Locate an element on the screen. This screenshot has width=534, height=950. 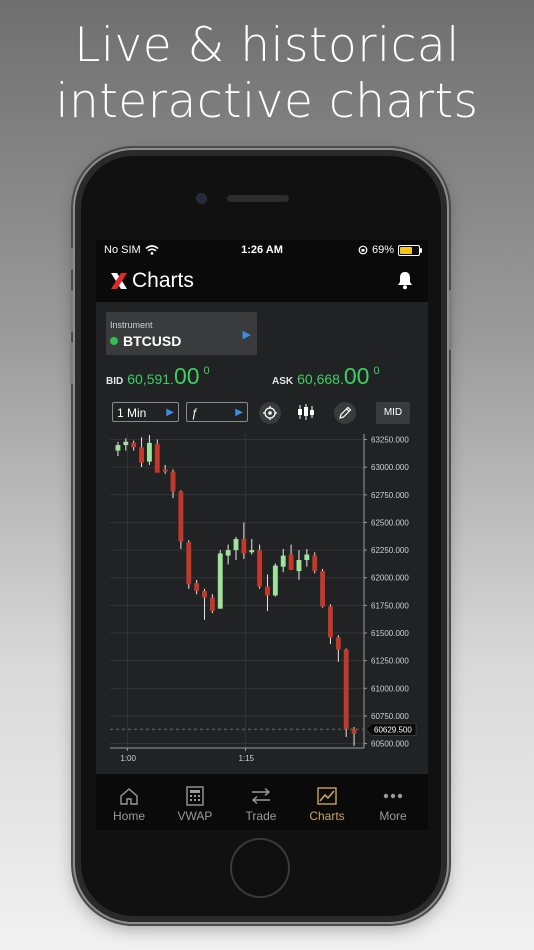
battery-icon is located at coordinates (410, 250).